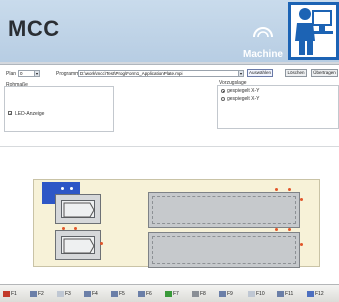 Image resolution: width=339 pixels, height=302 pixels. I want to click on f2-label: F2, so click(41, 294).